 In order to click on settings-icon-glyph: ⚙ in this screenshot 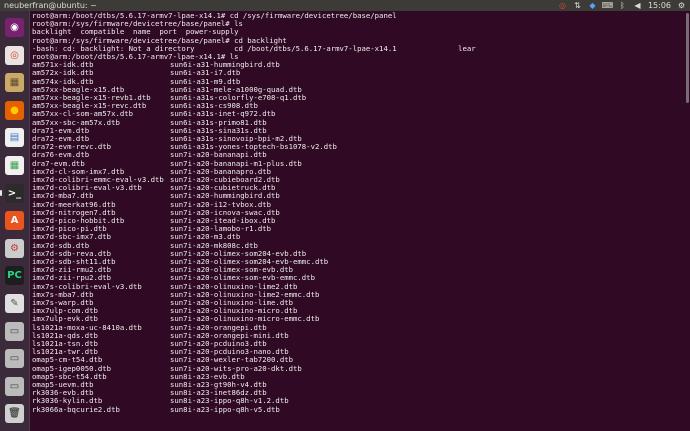, I will do `click(14, 248)`.